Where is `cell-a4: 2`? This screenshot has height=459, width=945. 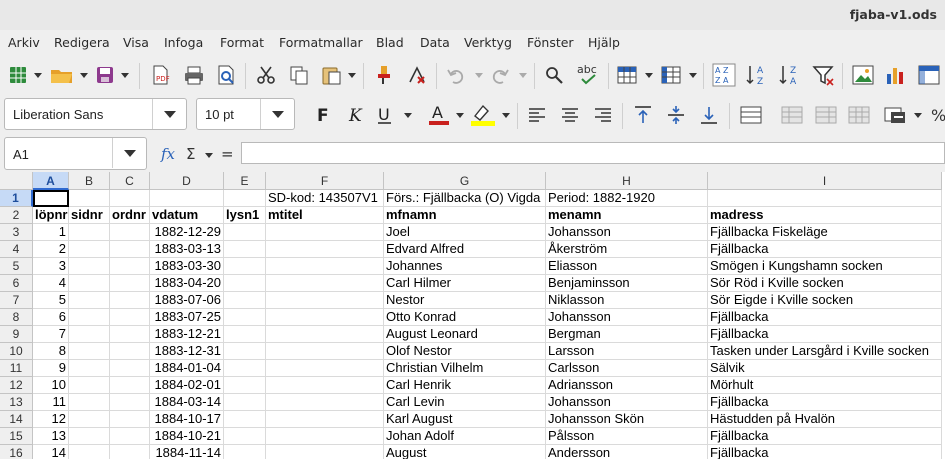 cell-a4: 2 is located at coordinates (51, 249).